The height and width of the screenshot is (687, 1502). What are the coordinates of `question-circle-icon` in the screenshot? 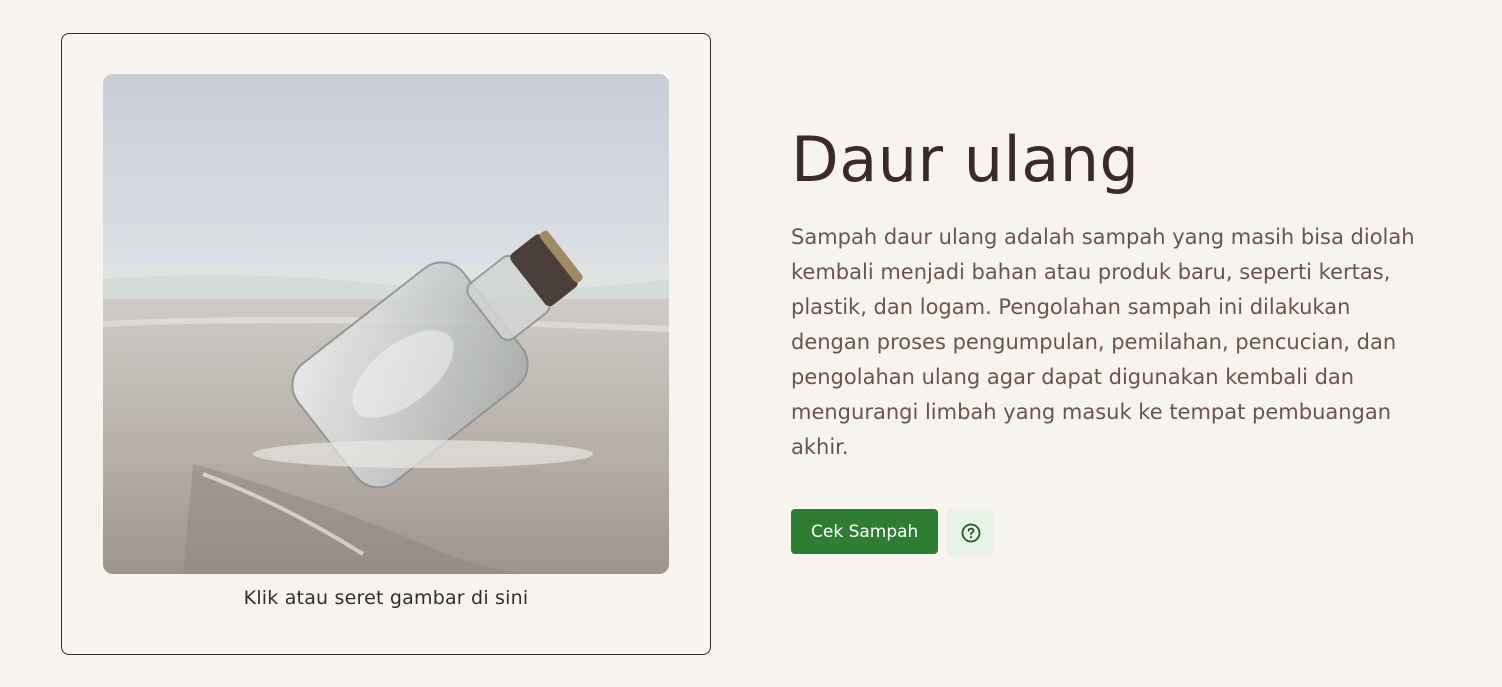 It's located at (971, 532).